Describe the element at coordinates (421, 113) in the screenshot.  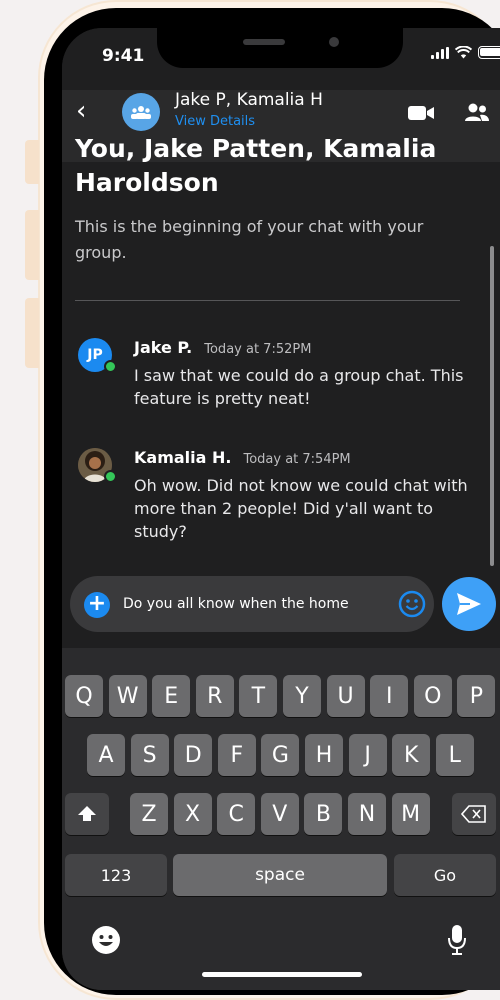
I see `video-call-icon` at that location.